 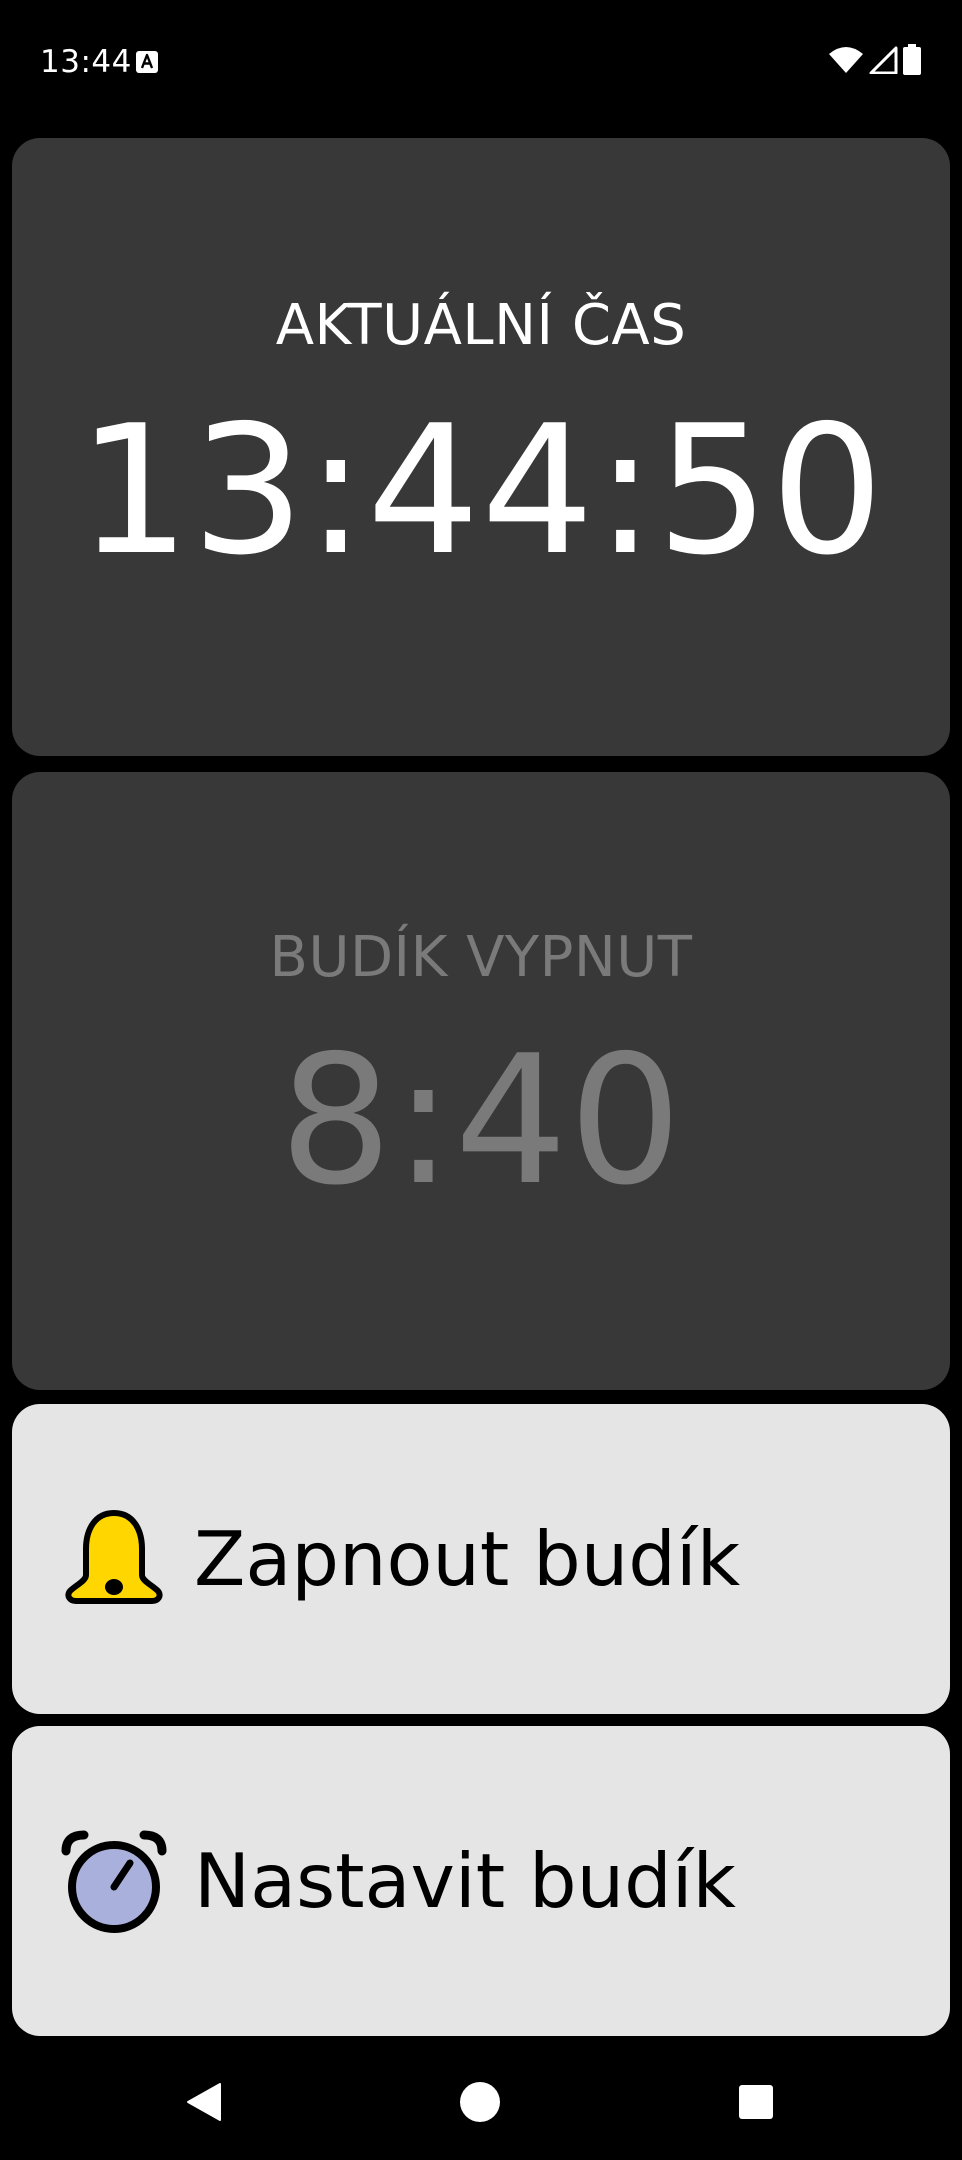 What do you see at coordinates (147, 62) in the screenshot?
I see `a-notification-icon` at bounding box center [147, 62].